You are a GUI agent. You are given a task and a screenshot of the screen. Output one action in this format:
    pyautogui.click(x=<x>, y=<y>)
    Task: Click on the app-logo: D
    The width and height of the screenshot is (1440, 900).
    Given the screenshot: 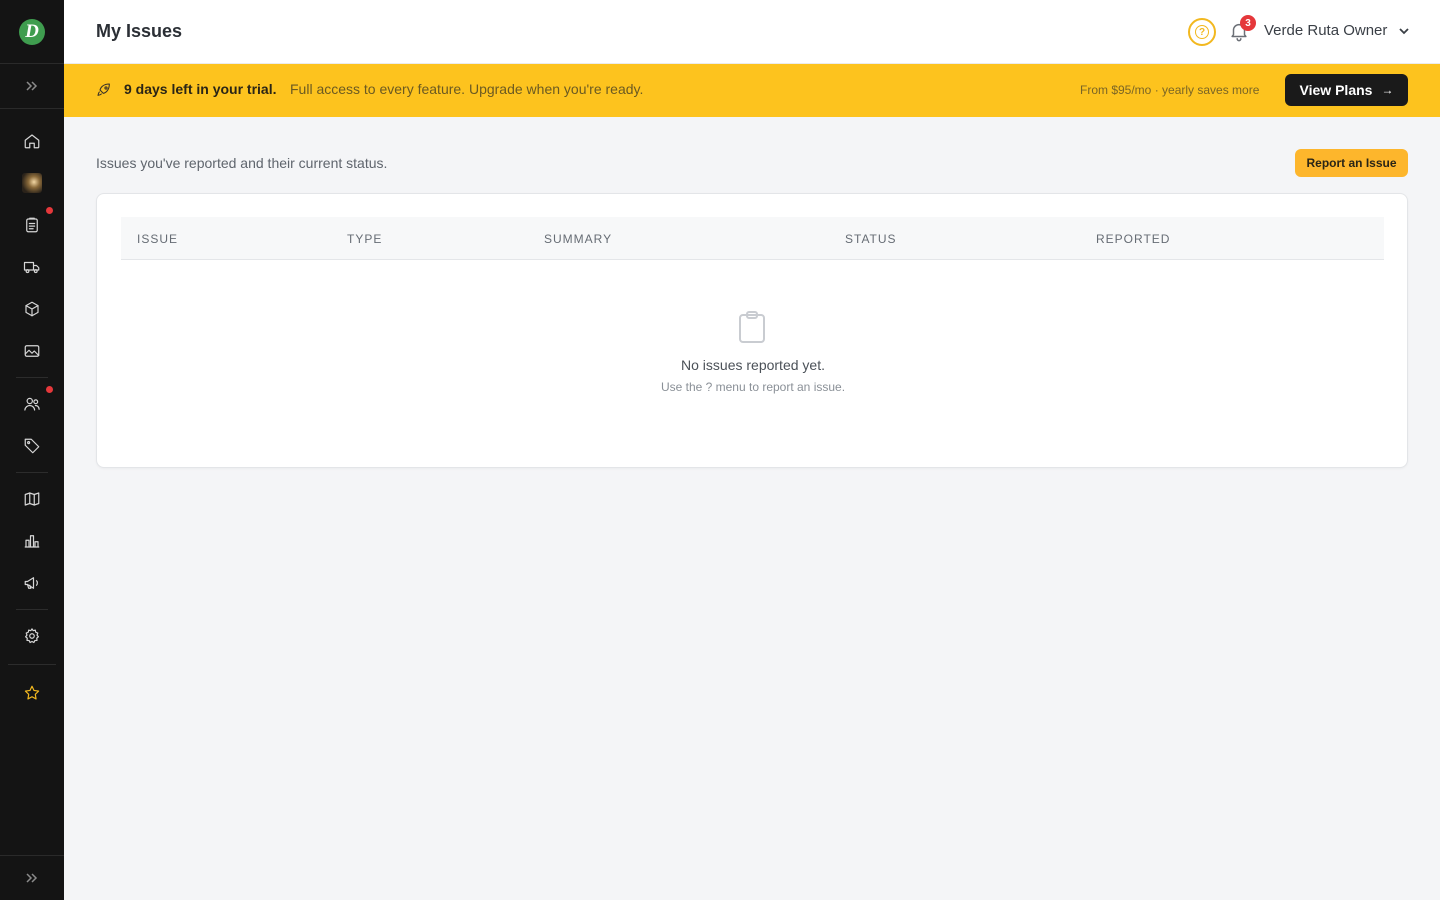 What is the action you would take?
    pyautogui.click(x=32, y=32)
    